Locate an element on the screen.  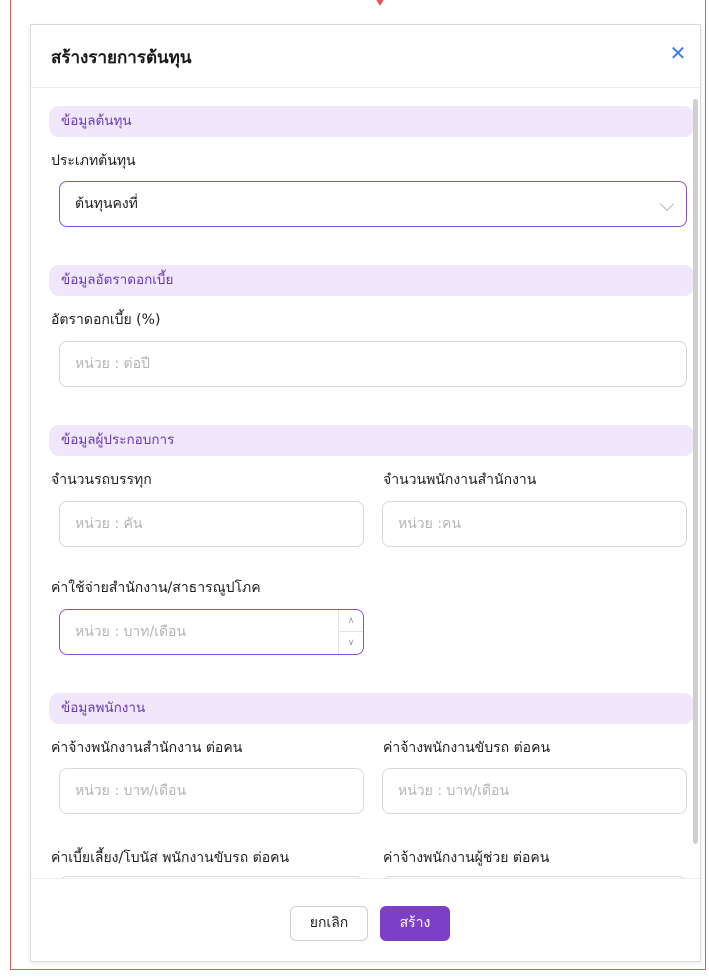
section-operator-info: ข้อมูลผู้ประกอบการ is located at coordinates (371, 440).